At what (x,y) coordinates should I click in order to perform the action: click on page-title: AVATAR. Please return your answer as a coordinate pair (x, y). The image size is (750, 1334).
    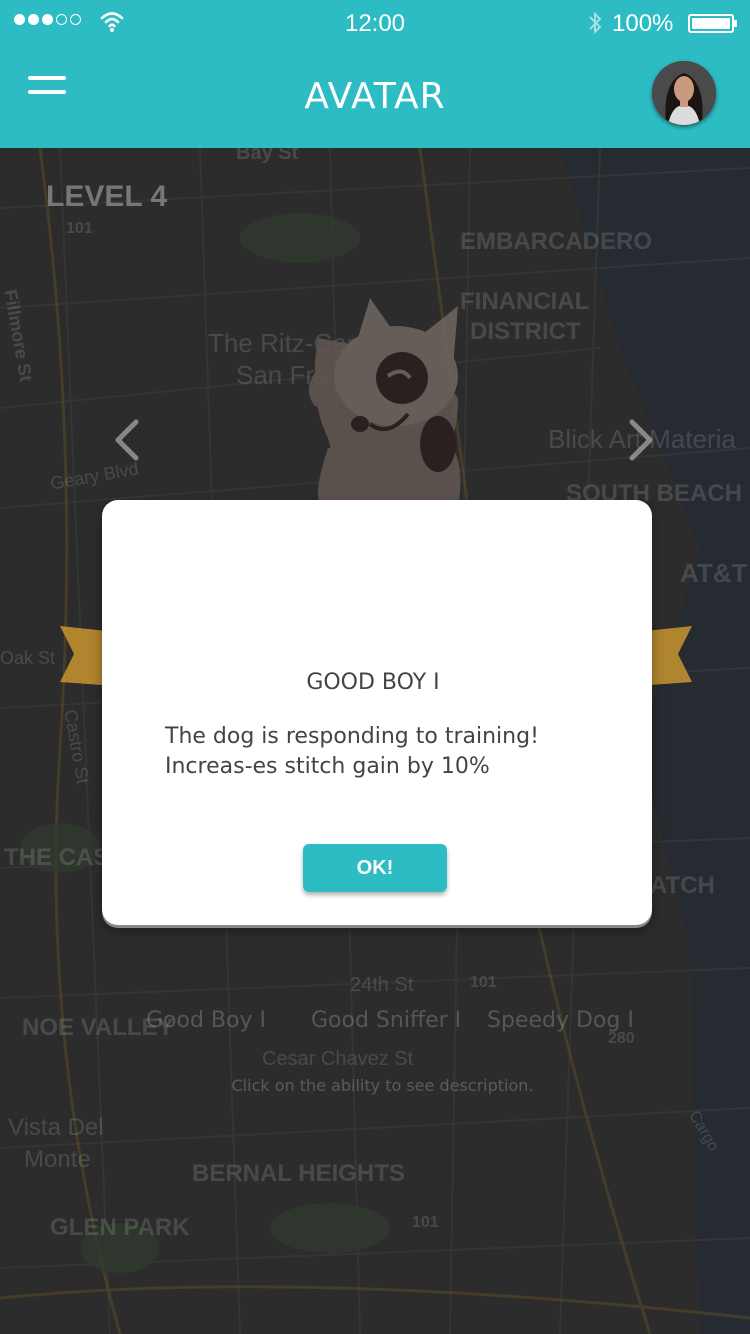
    Looking at the image, I should click on (375, 96).